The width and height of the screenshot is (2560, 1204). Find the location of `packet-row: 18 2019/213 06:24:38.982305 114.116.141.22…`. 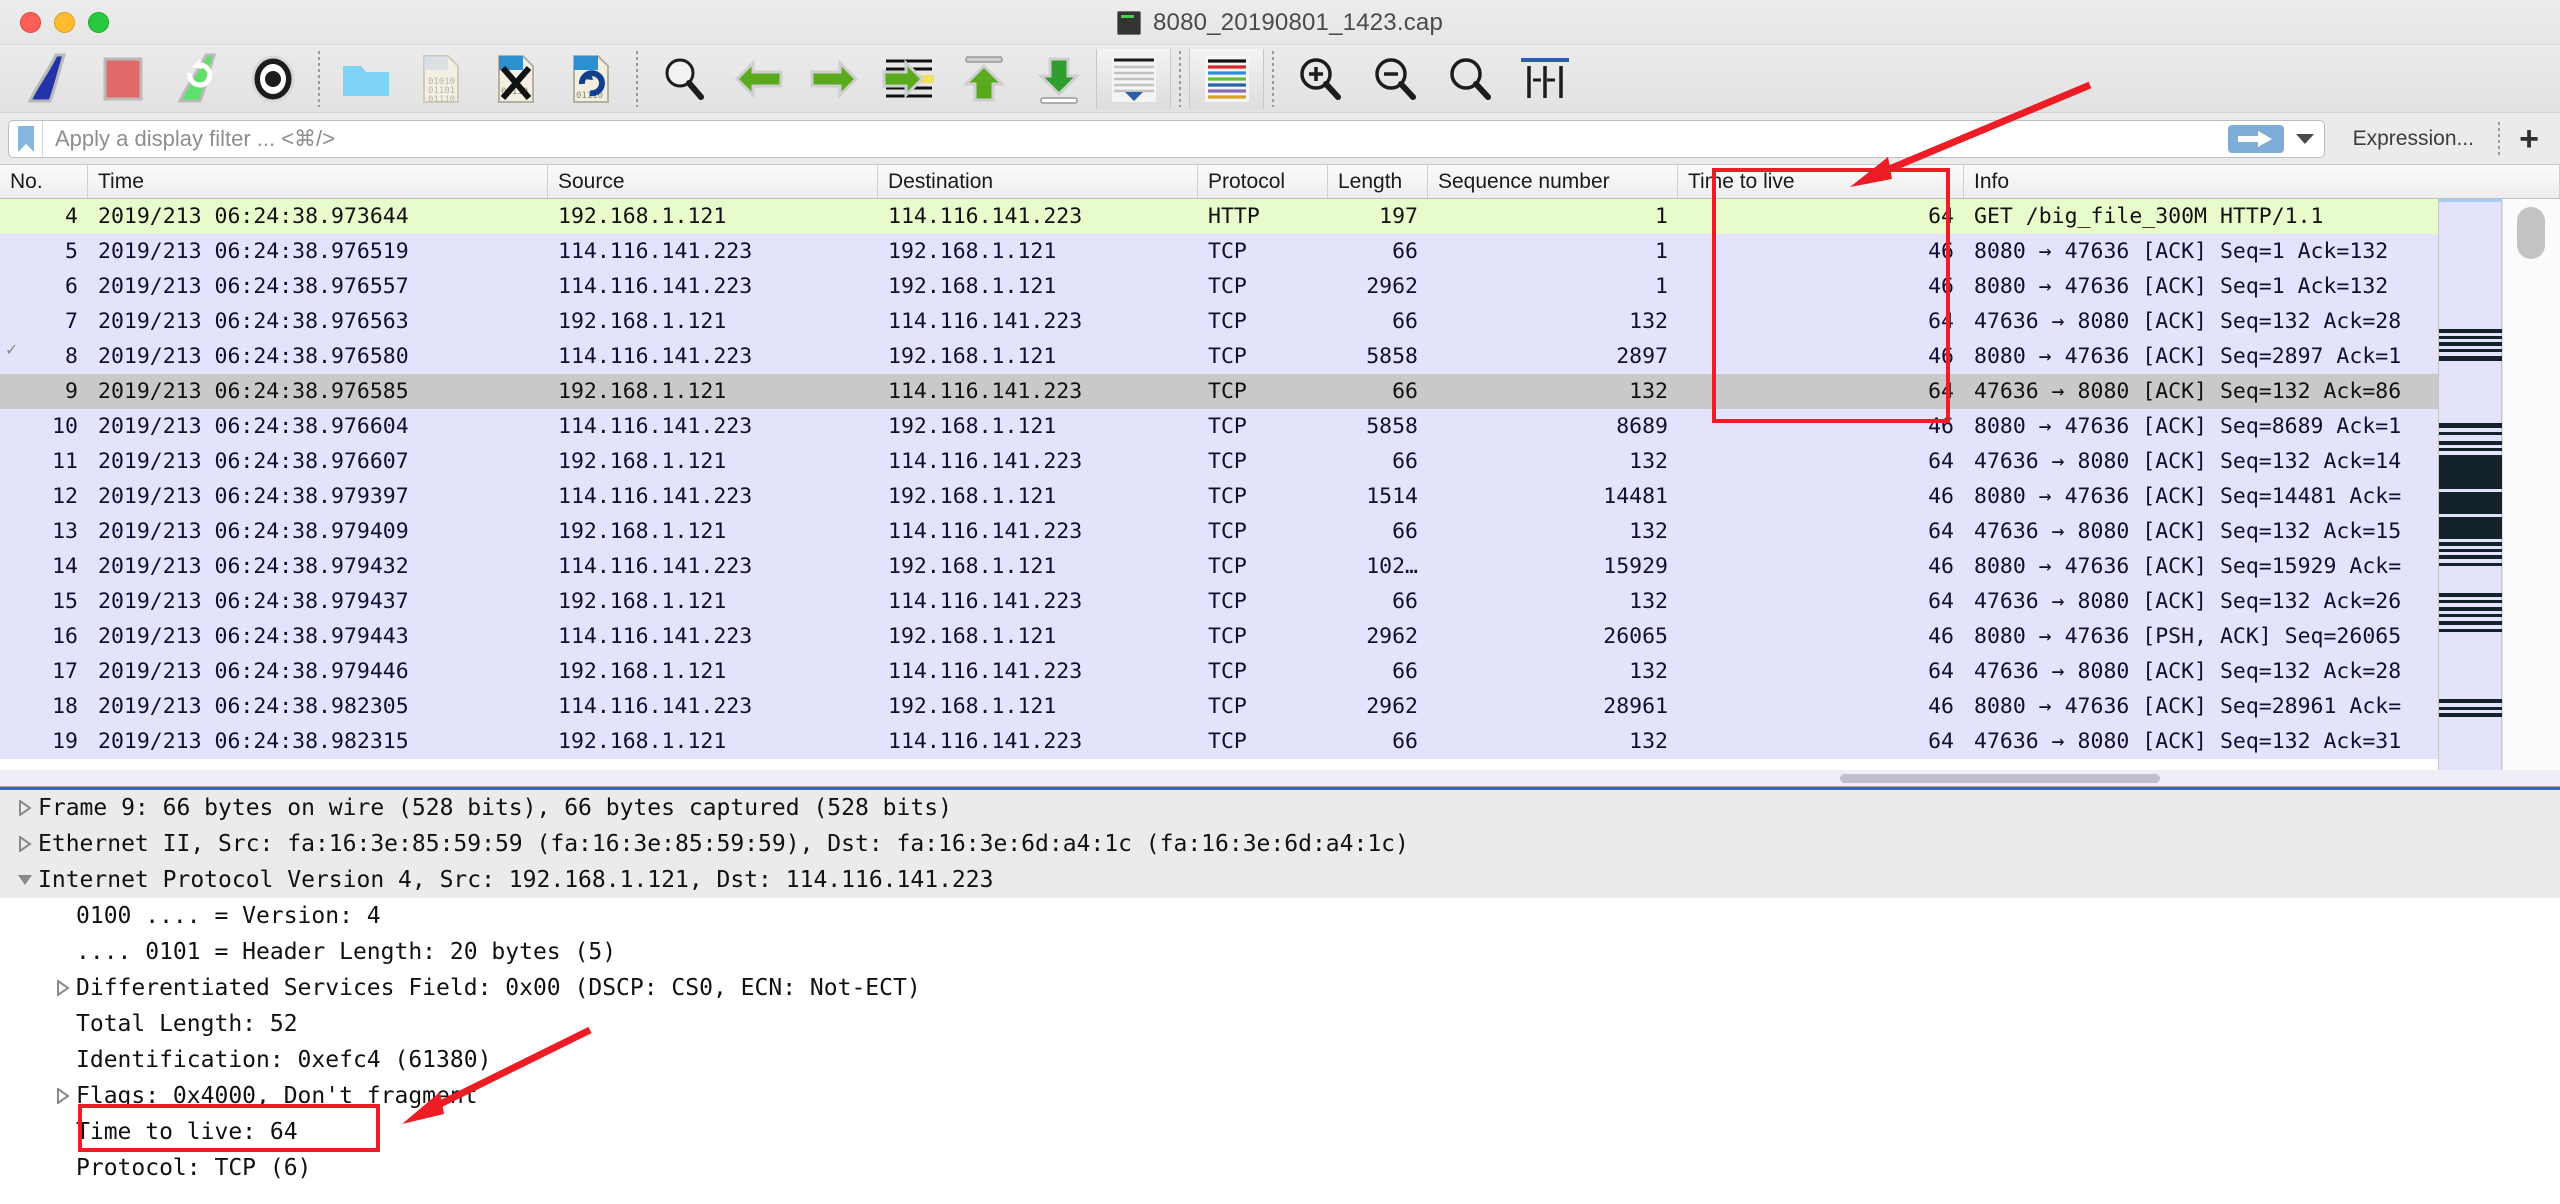

packet-row: 18 2019/213 06:24:38.982305 114.116.141.22… is located at coordinates (1280, 706).